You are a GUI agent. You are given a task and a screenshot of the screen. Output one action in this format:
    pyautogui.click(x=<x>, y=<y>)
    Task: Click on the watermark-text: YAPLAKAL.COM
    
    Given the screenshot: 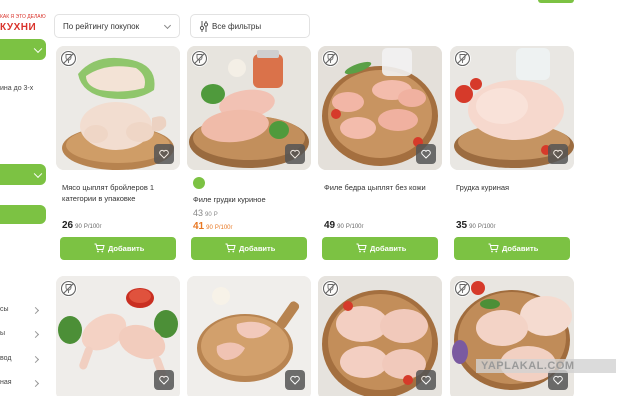 What is the action you would take?
    pyautogui.click(x=528, y=366)
    